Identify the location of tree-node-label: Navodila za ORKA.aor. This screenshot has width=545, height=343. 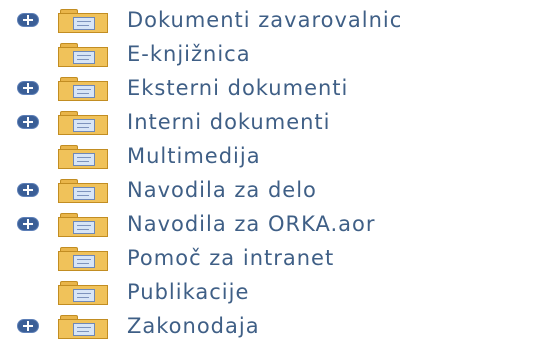
(251, 224).